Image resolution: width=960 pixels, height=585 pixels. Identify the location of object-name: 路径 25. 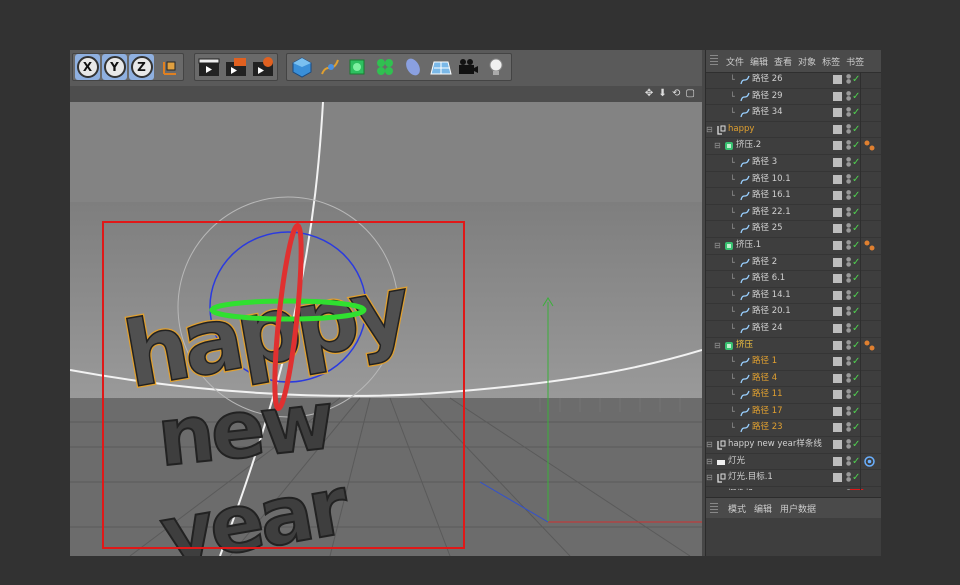
(767, 229).